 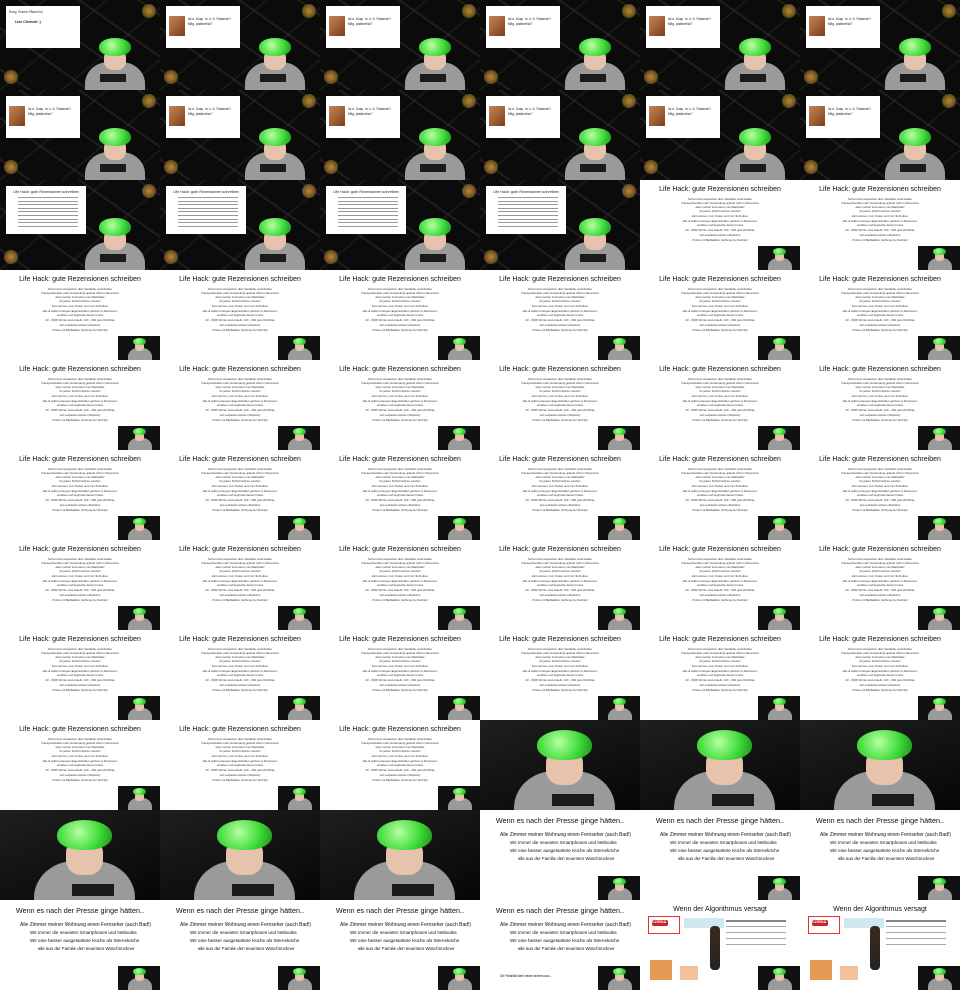 I want to click on ad-figure, so click(x=875, y=948).